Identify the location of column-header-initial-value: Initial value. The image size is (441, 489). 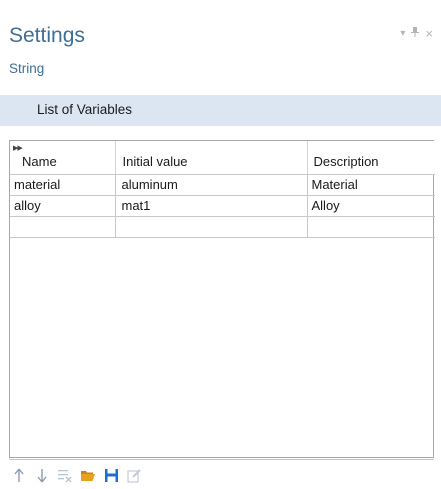
(211, 158).